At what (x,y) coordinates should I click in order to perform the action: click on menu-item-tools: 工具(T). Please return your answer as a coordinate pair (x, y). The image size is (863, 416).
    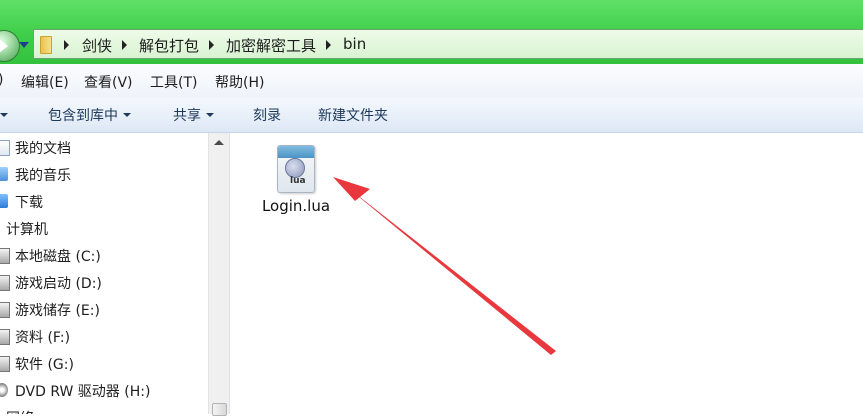
    Looking at the image, I should click on (173, 82).